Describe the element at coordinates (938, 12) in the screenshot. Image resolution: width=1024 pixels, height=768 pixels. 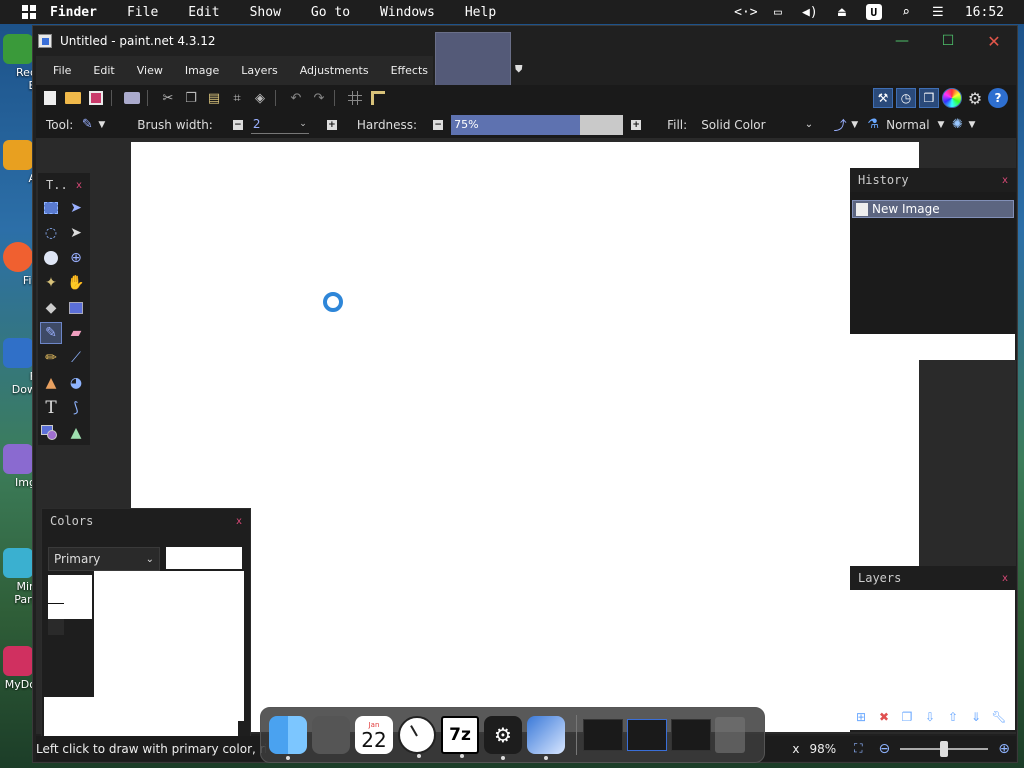
I see `control-center-icon: ☰` at that location.